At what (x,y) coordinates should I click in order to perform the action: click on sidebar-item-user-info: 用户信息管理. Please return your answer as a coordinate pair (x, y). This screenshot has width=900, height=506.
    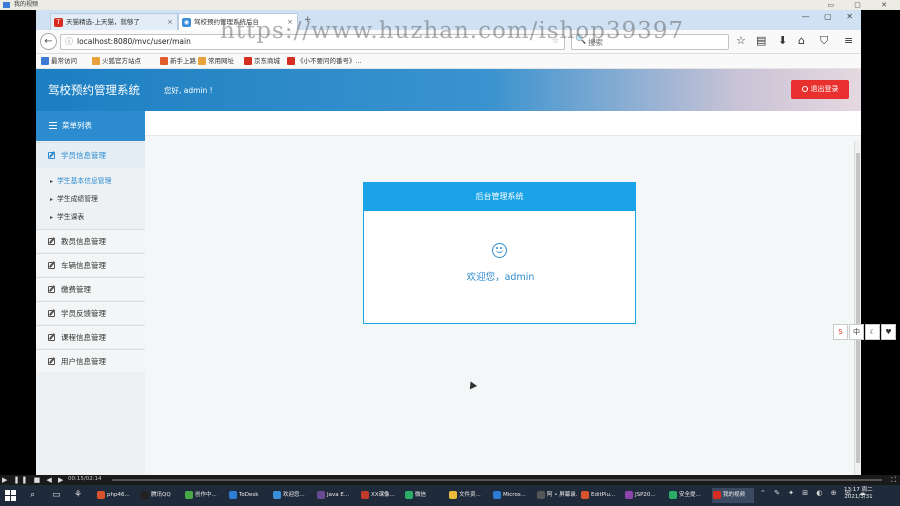
    Looking at the image, I should click on (90, 360).